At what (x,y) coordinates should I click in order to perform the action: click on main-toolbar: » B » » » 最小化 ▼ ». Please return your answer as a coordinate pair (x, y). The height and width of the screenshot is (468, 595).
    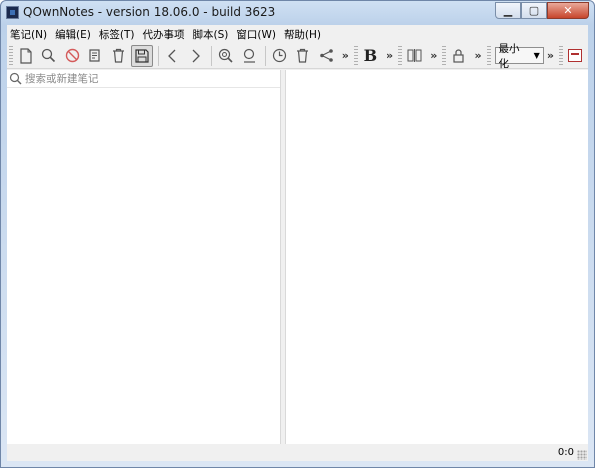
    Looking at the image, I should click on (297, 56).